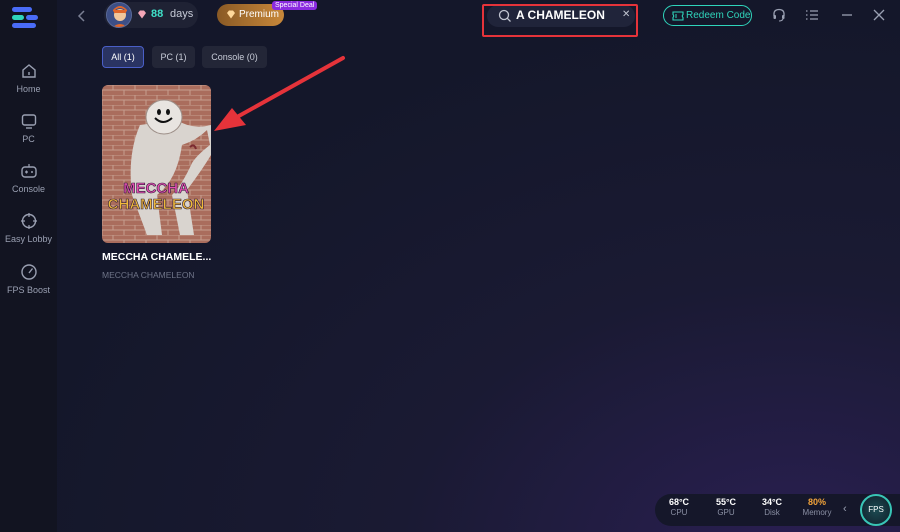  Describe the element at coordinates (259, 14) in the screenshot. I see `premium-label: Premium` at that location.